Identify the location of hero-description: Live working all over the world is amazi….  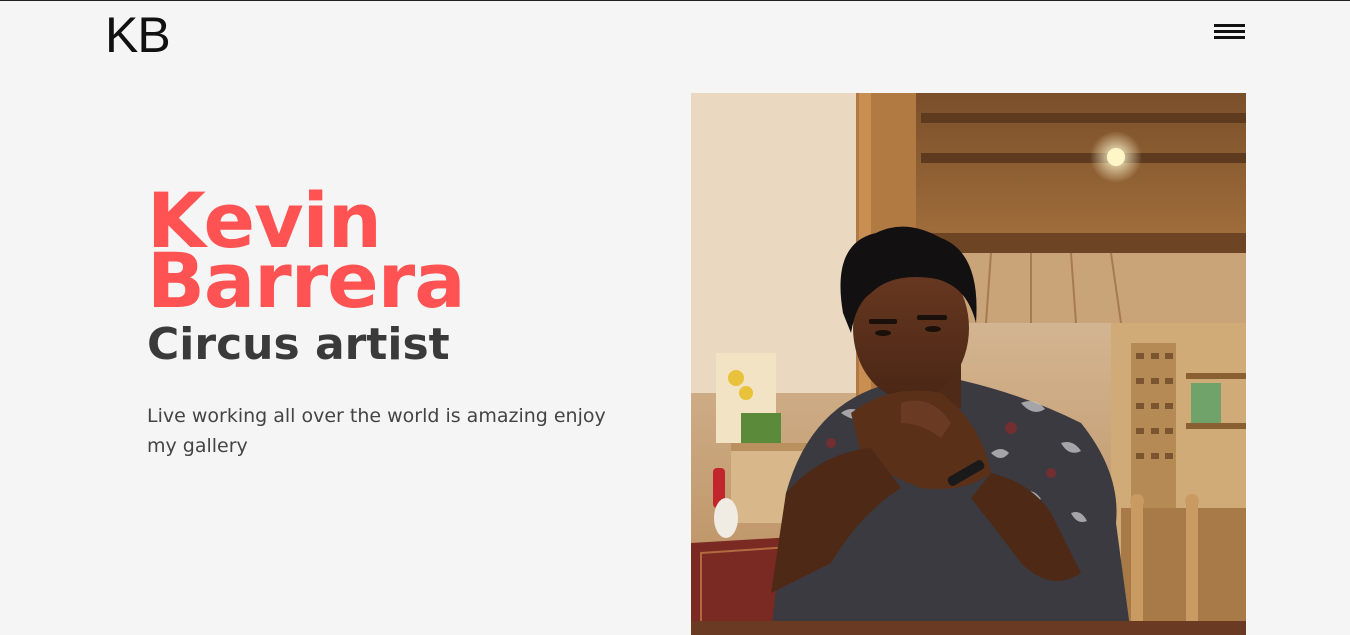
(376, 431).